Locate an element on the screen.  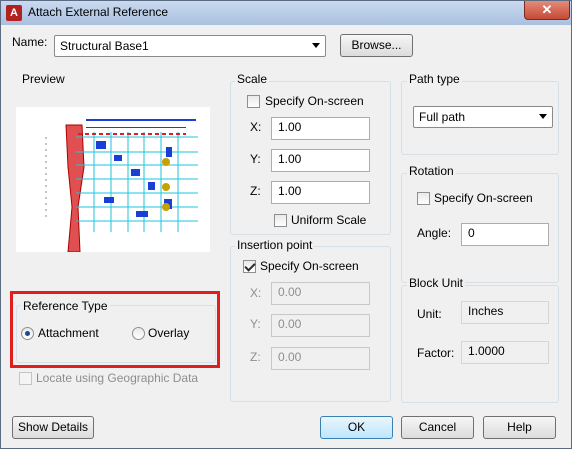
scale-specify-onscreen-label: Specify On-screen is located at coordinates (314, 101).